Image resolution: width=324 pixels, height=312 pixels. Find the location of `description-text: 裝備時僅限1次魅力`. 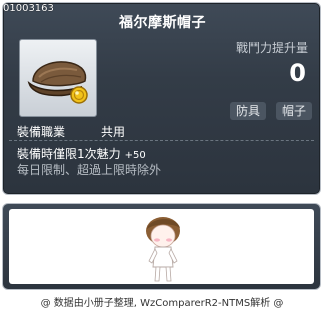

description-text: 裝備時僅限1次魅力 is located at coordinates (69, 154).